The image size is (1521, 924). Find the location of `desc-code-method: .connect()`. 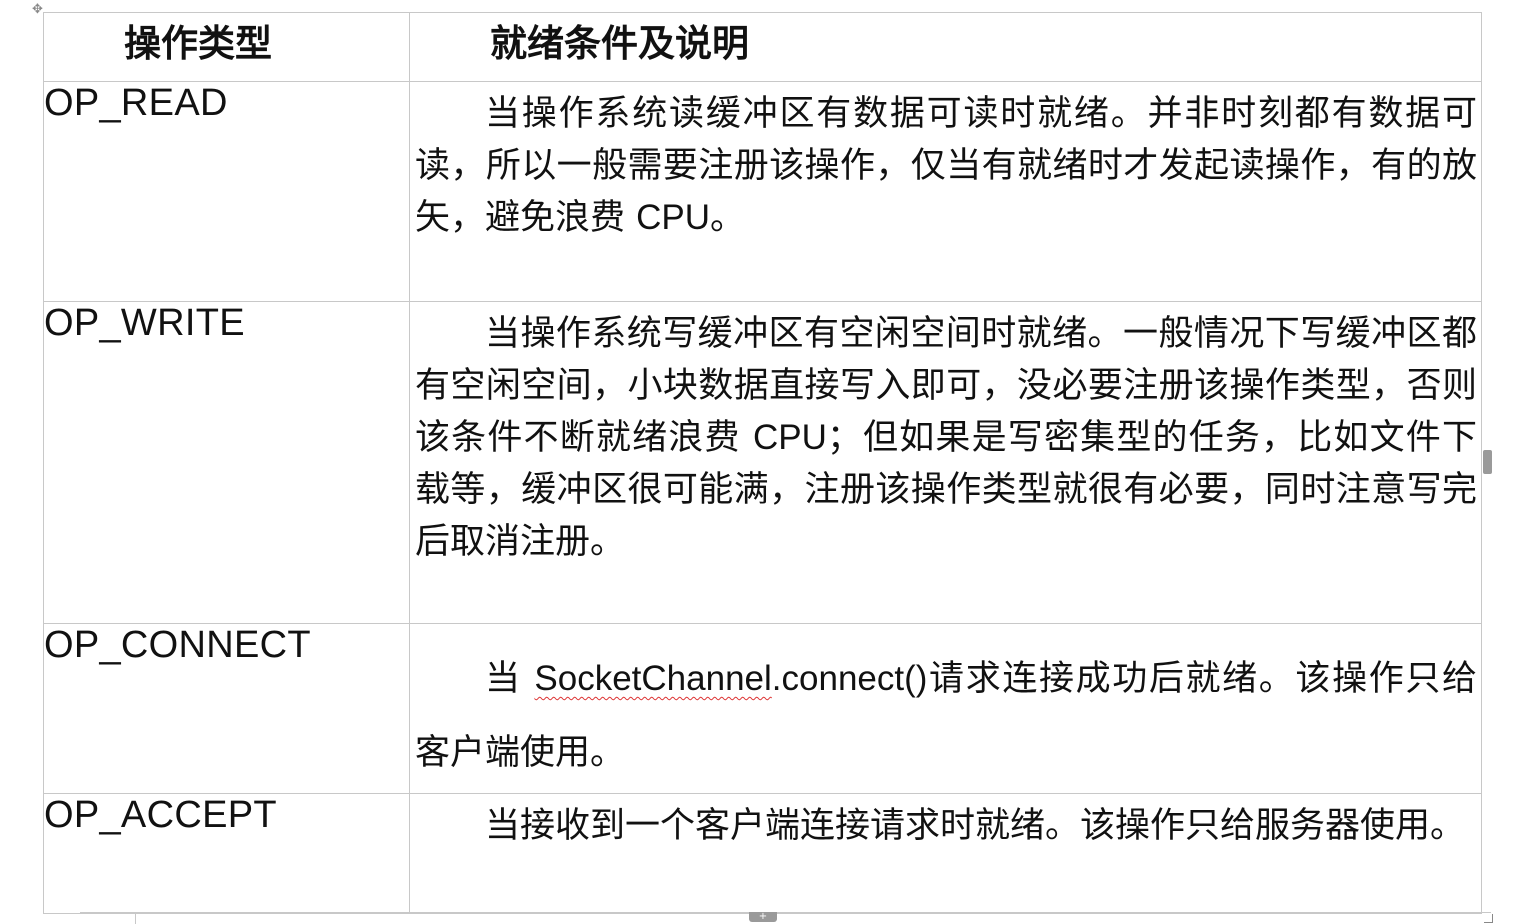

desc-code-method: .connect() is located at coordinates (849, 678).